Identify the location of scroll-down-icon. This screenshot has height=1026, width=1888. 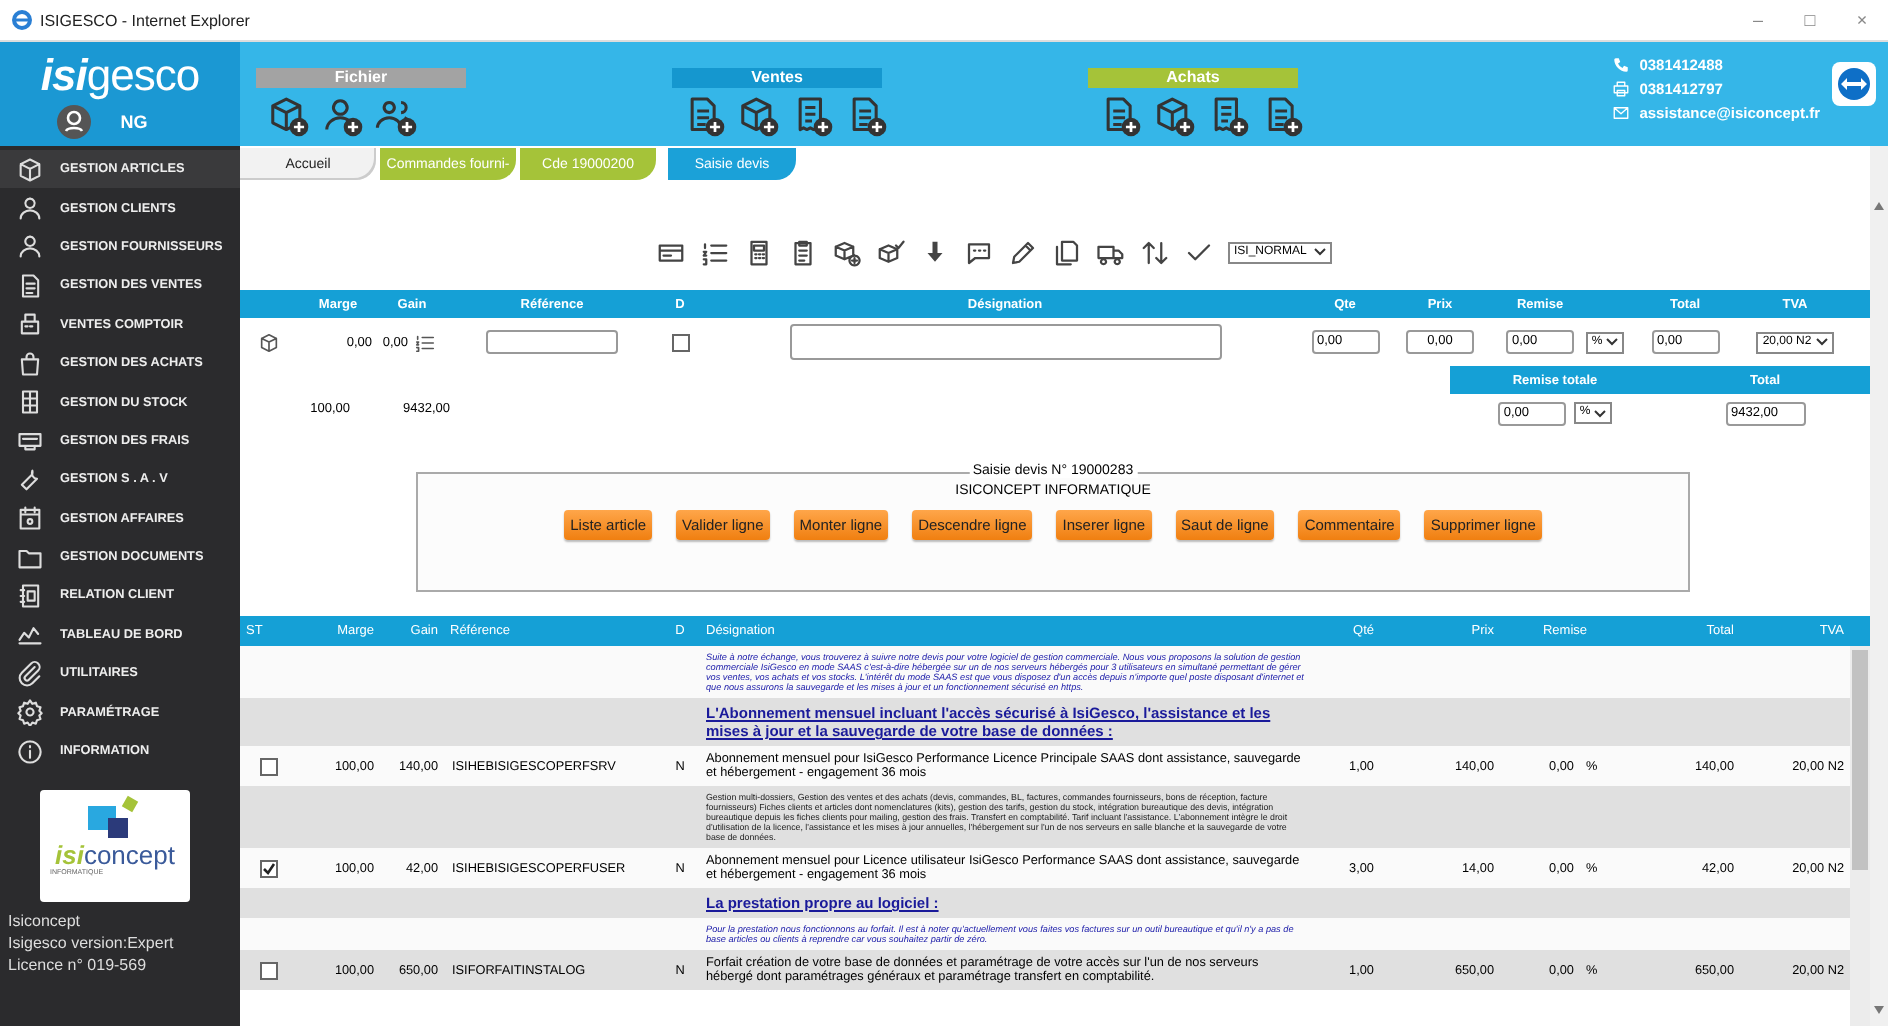
(1879, 1010).